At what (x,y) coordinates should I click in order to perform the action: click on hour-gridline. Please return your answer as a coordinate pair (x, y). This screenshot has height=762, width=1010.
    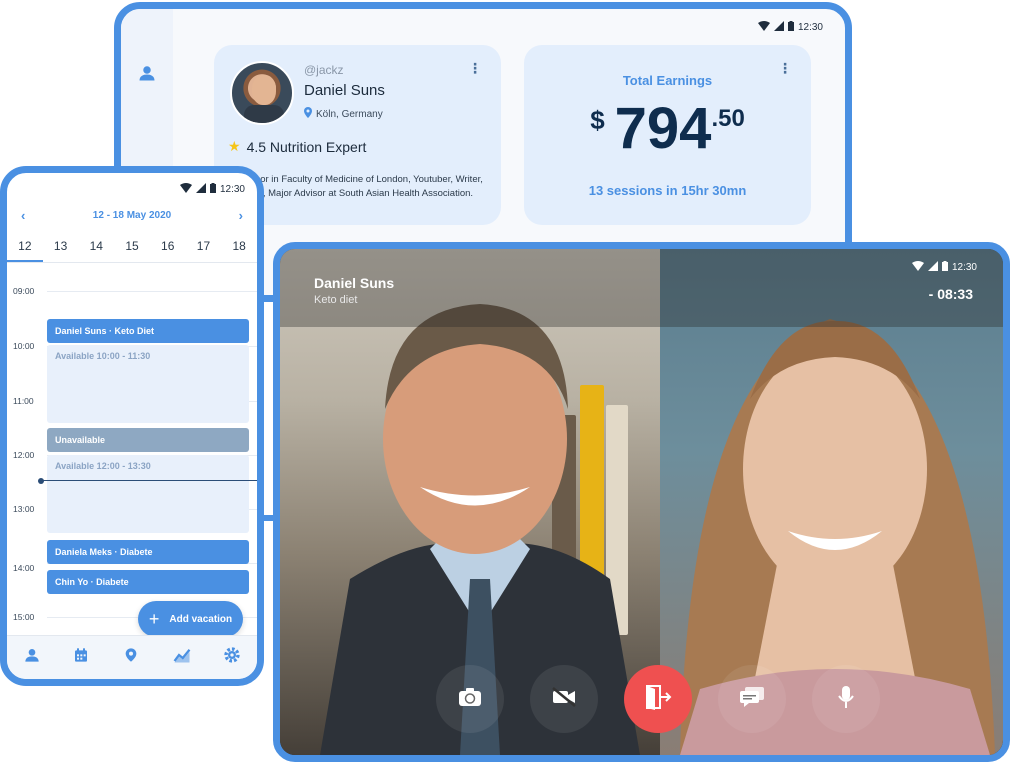
    Looking at the image, I should click on (152, 291).